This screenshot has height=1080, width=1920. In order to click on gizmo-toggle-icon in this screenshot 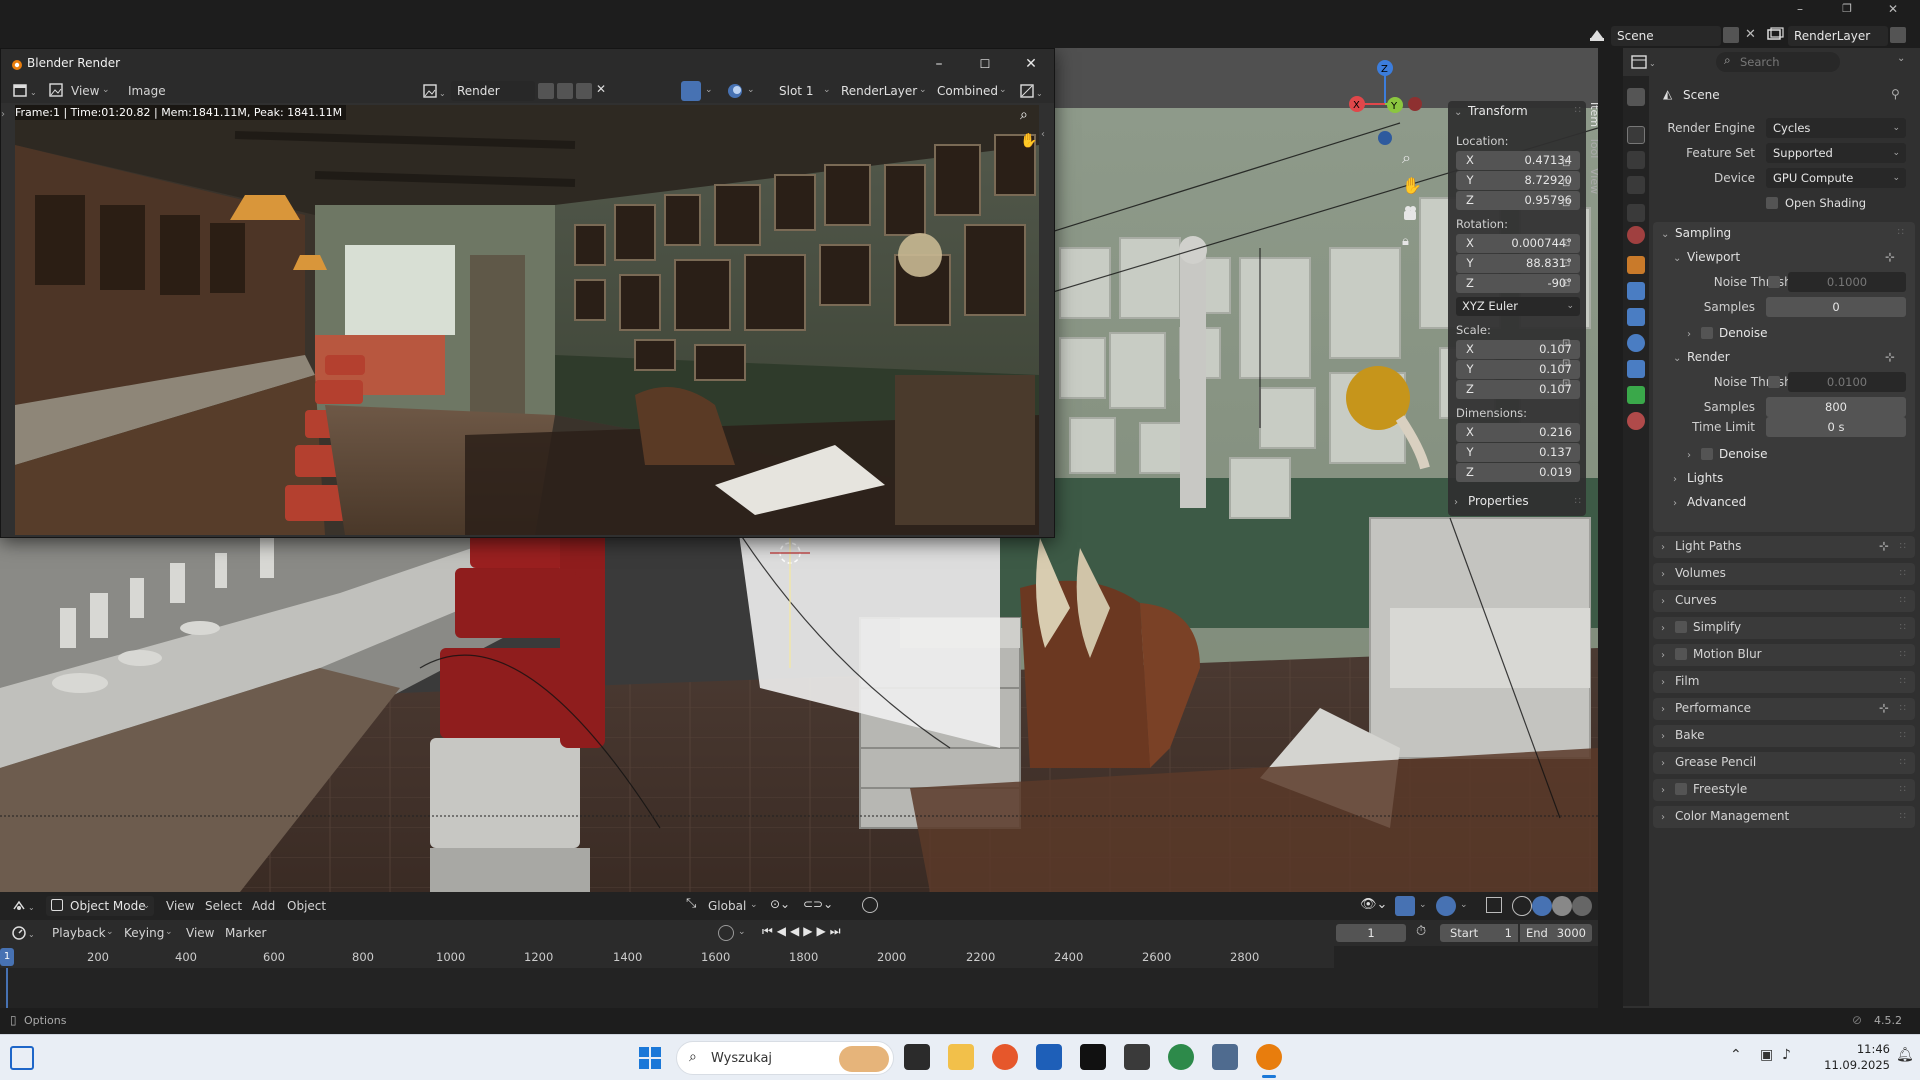, I will do `click(1405, 906)`.